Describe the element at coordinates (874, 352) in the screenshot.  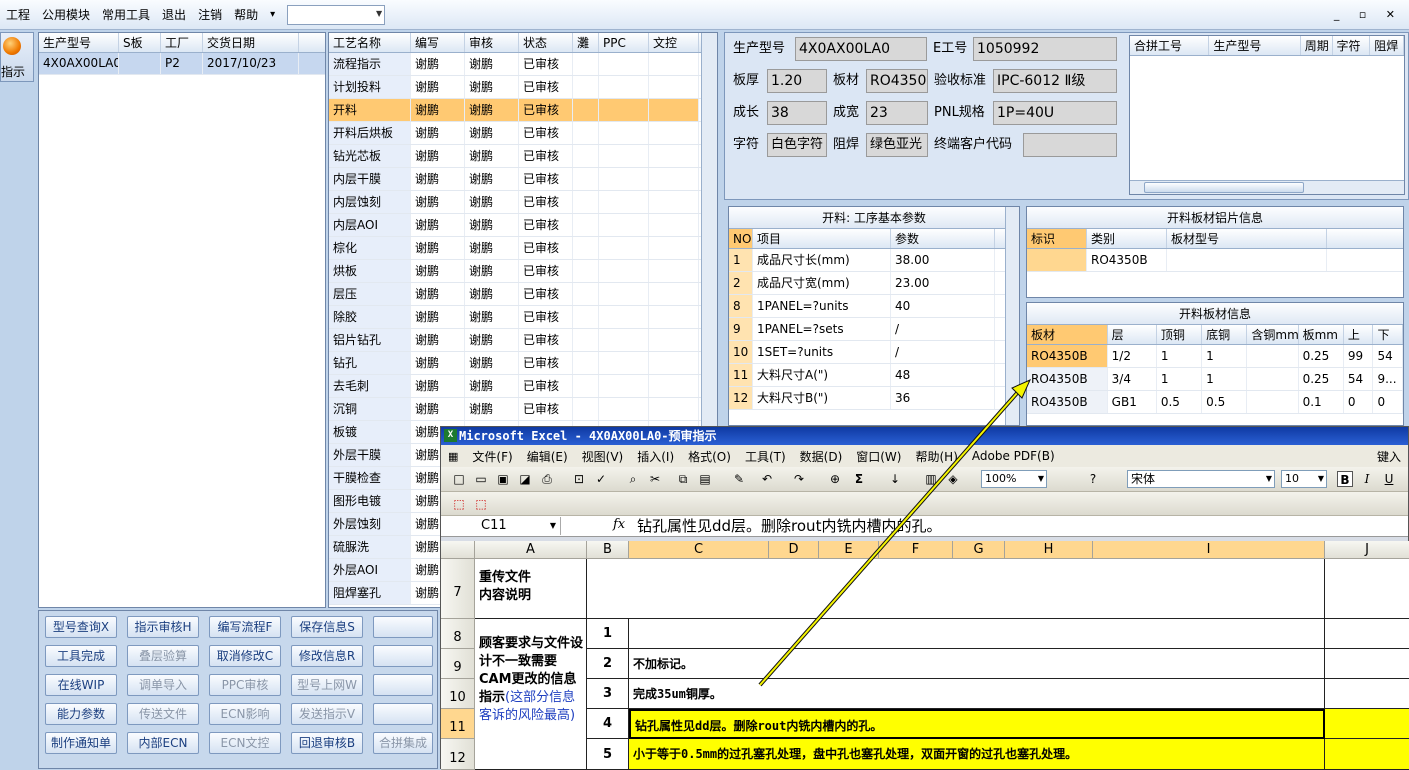
I see `table-row: 10 1SET=?units /` at that location.